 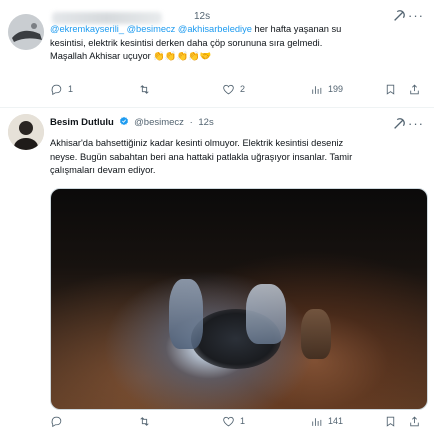 I want to click on text-line: çalışmaları devam ediyor., so click(x=103, y=170).